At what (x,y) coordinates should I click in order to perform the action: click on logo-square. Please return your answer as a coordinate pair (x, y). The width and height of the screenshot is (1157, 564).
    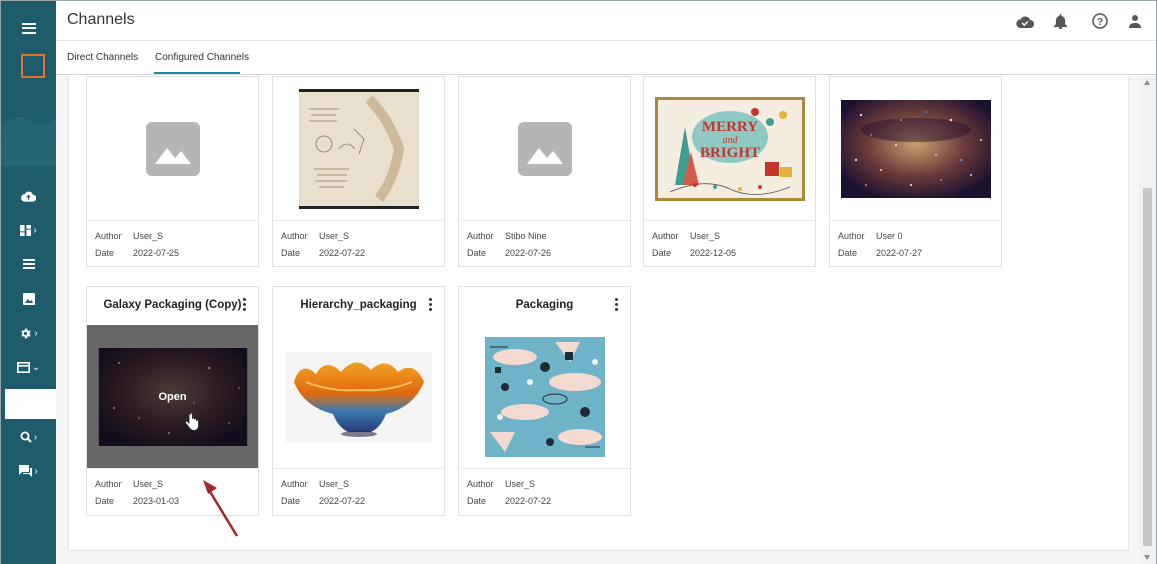
    Looking at the image, I should click on (33, 66).